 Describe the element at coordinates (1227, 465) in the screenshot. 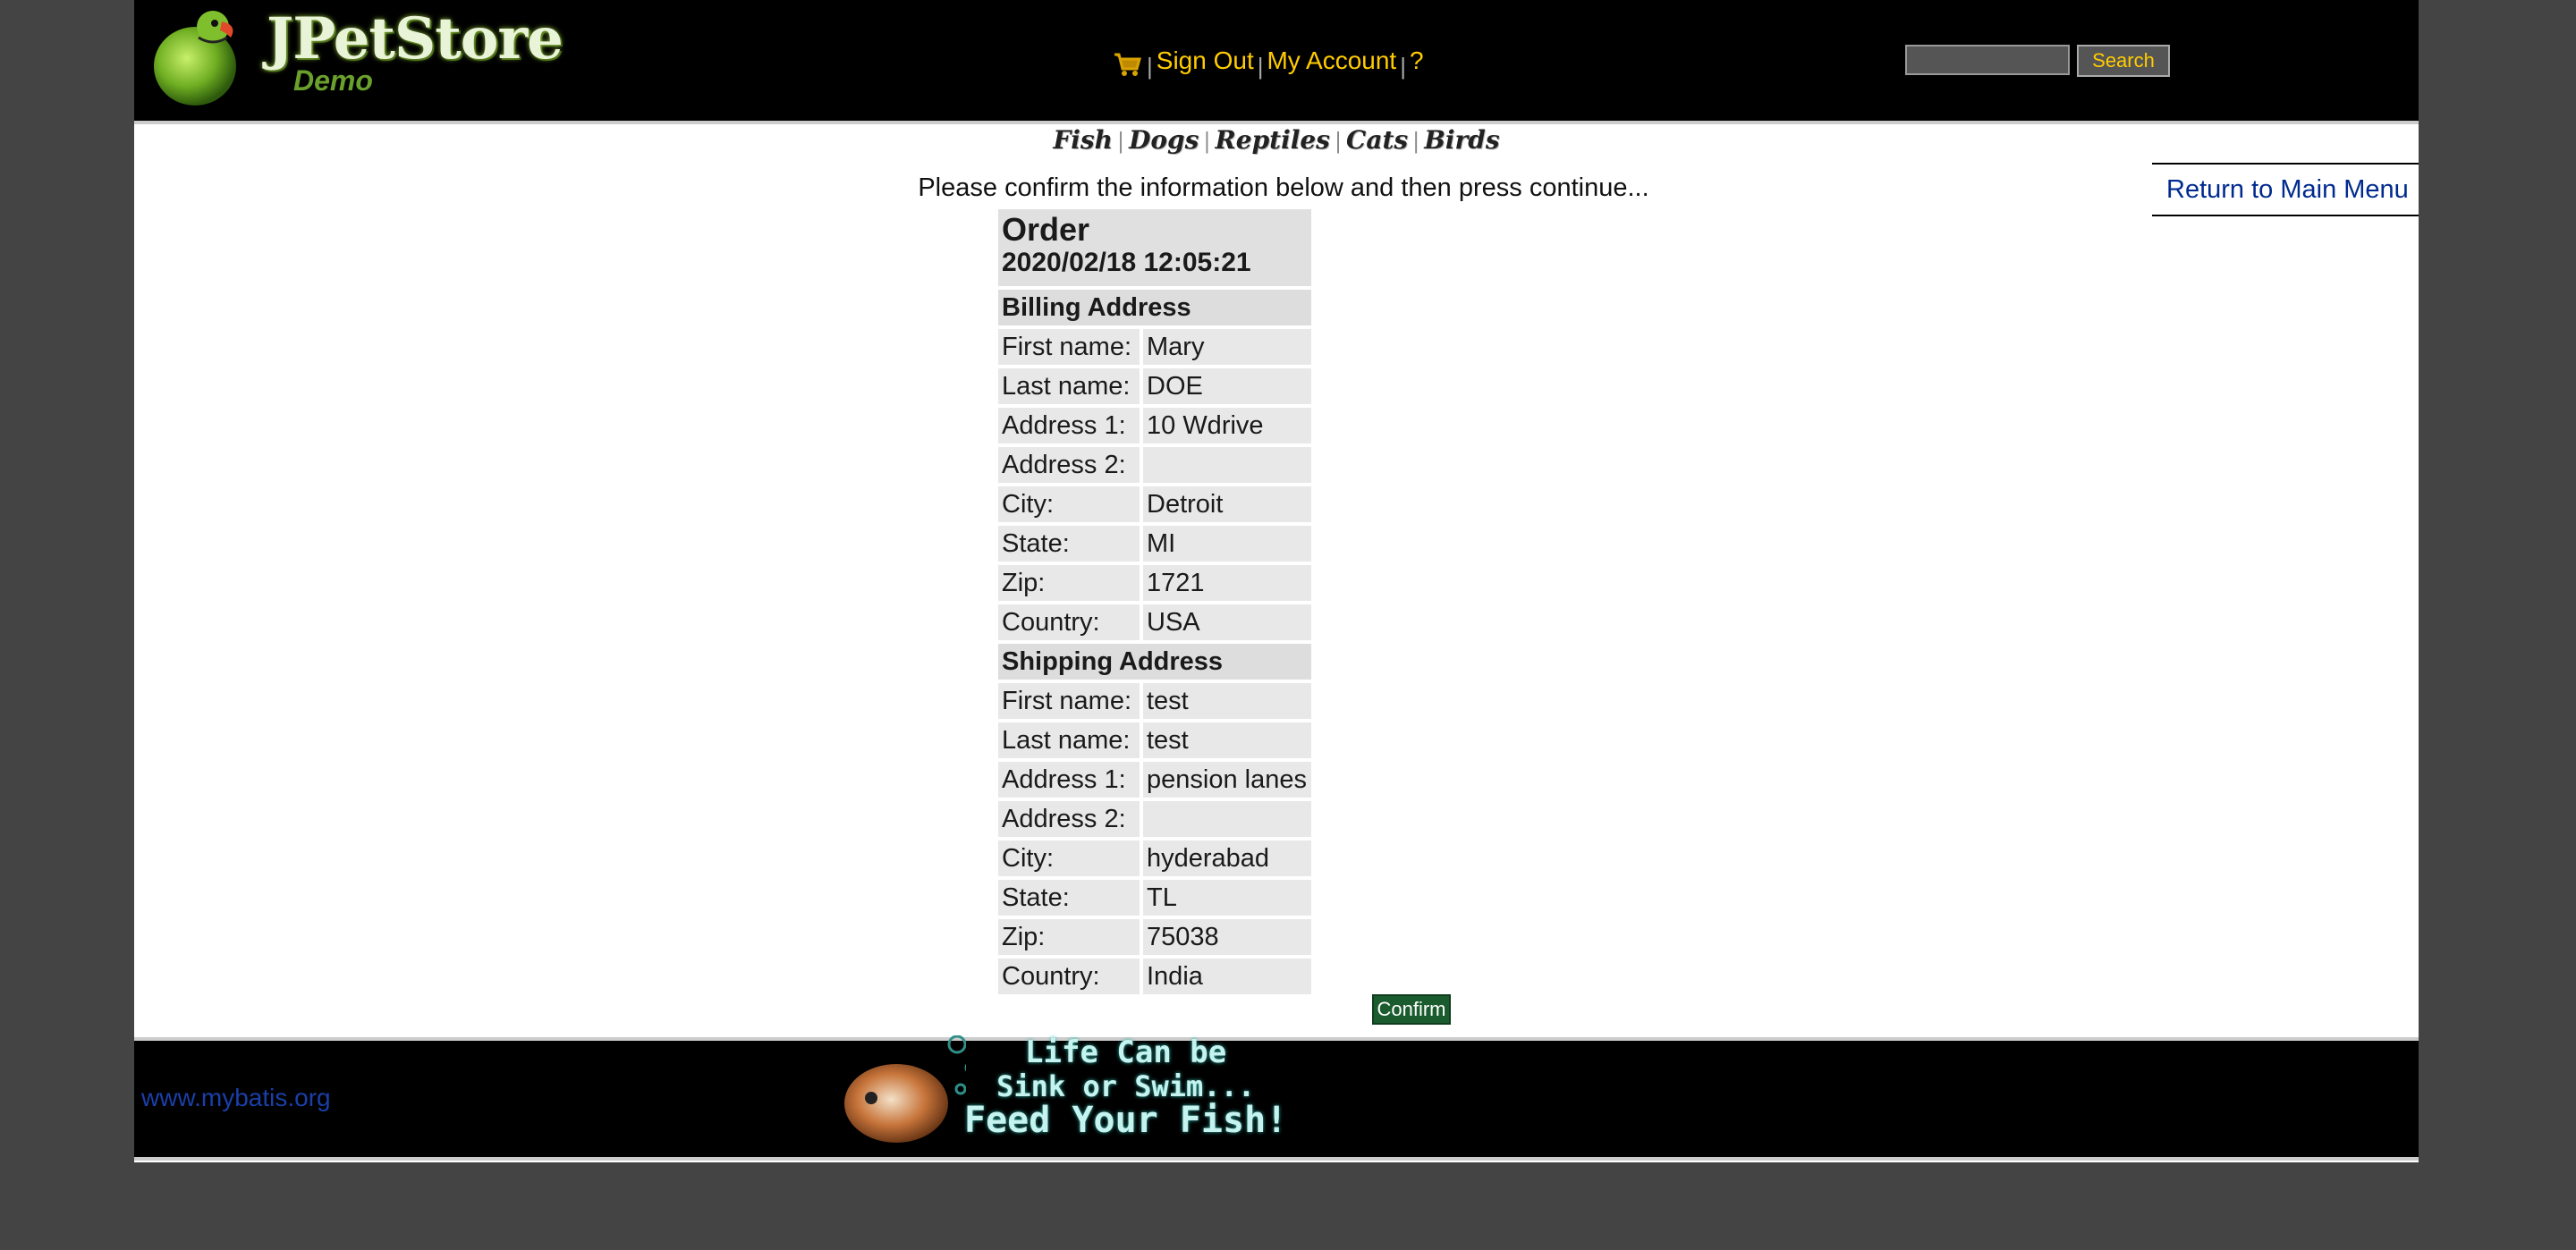

I see `billing-address2-value` at that location.